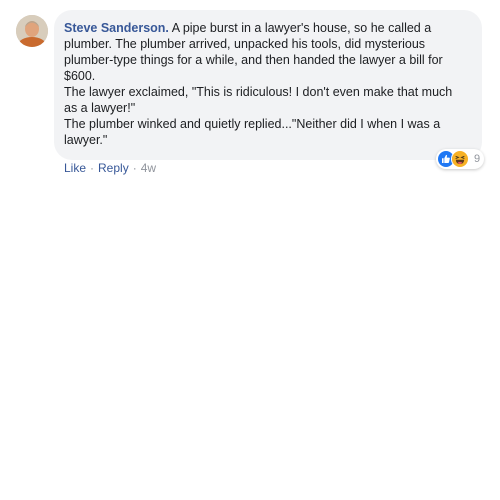 This screenshot has height=500, width=500. I want to click on comment-actions: Like · Reply · 4w, so click(110, 168).